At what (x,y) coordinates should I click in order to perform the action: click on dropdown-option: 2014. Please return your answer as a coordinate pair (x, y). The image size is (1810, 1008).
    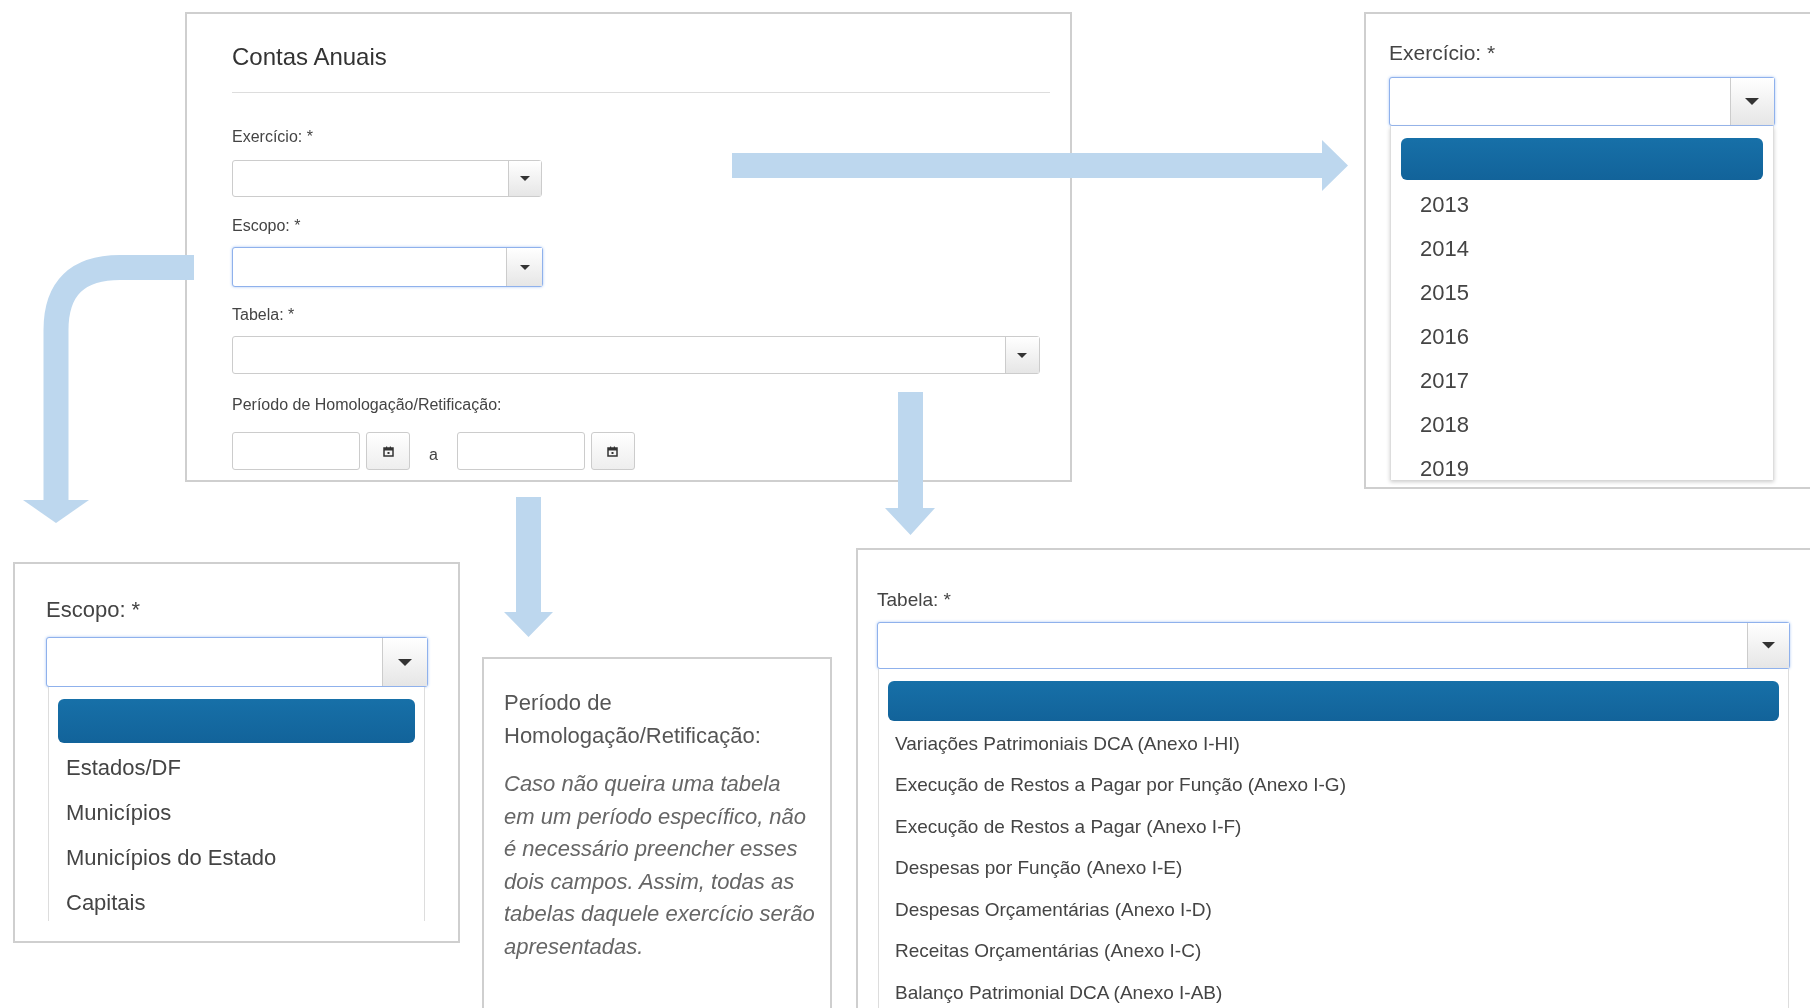
    Looking at the image, I should click on (1582, 248).